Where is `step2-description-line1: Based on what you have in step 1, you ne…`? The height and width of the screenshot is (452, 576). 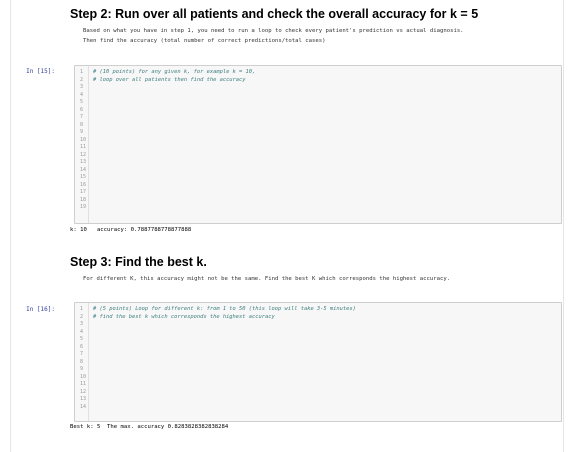 step2-description-line1: Based on what you have in step 1, you ne… is located at coordinates (273, 31).